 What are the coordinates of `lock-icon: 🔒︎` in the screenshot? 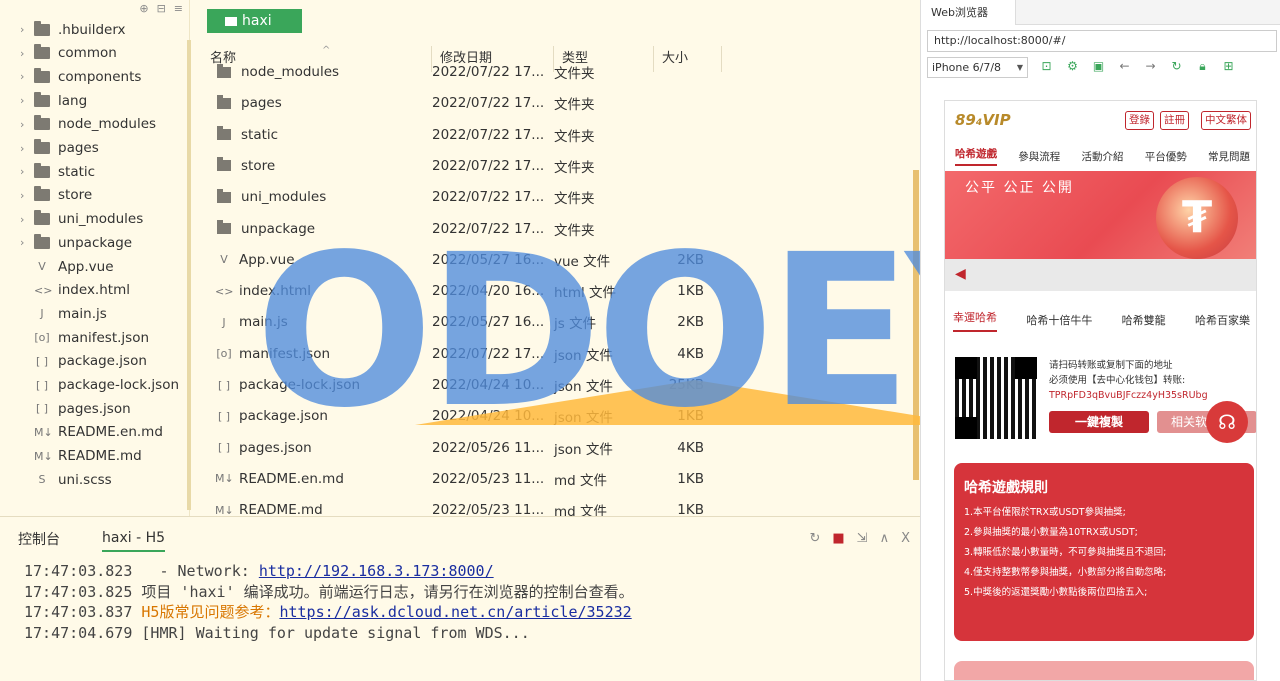 It's located at (1202, 66).